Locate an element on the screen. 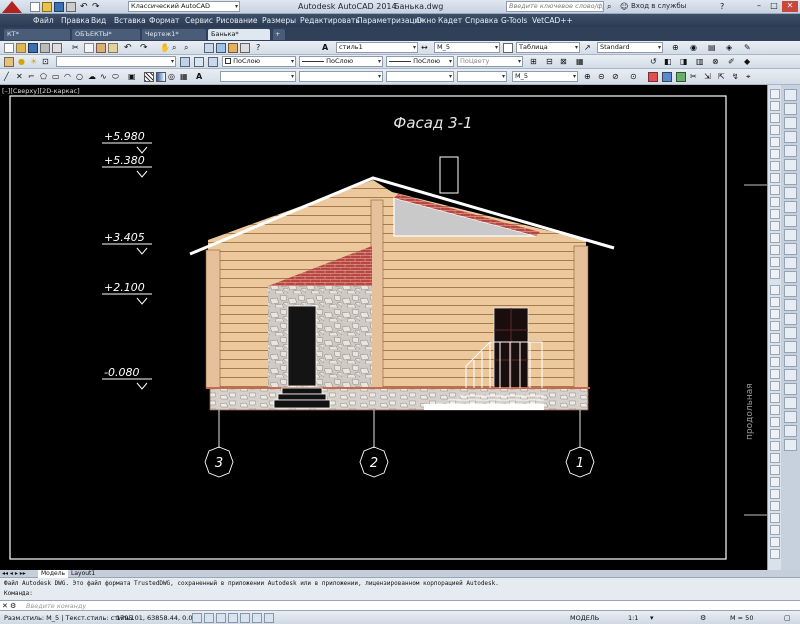 Image resolution: width=800 pixels, height=624 pixels. menu-view: Вид is located at coordinates (98, 20).